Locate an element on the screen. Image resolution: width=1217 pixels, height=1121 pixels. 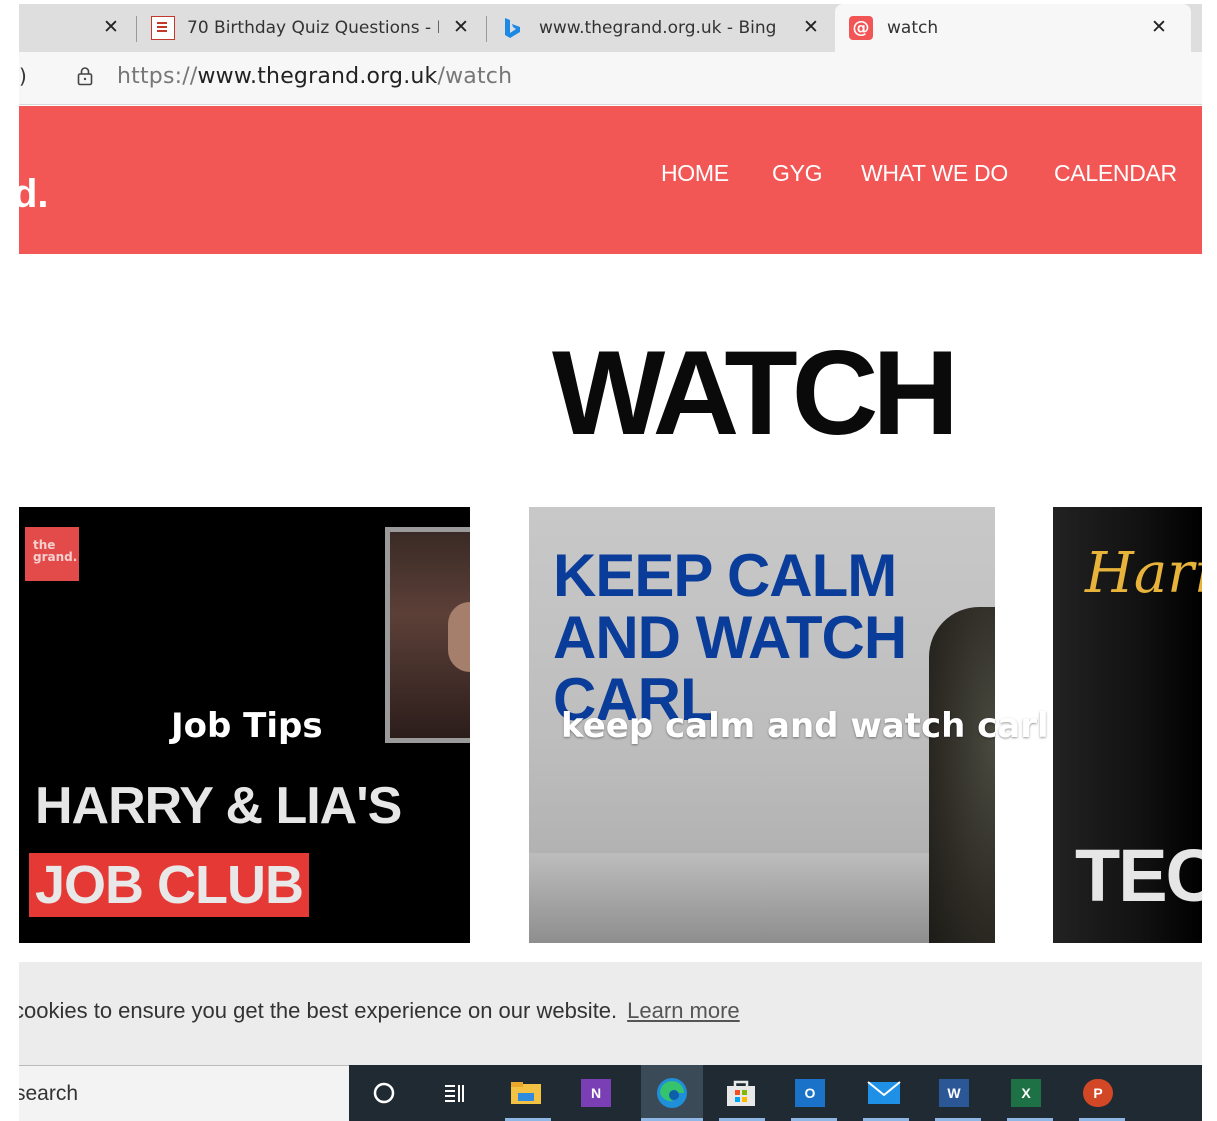
grand-logo-badge: the grand. is located at coordinates (52, 554).